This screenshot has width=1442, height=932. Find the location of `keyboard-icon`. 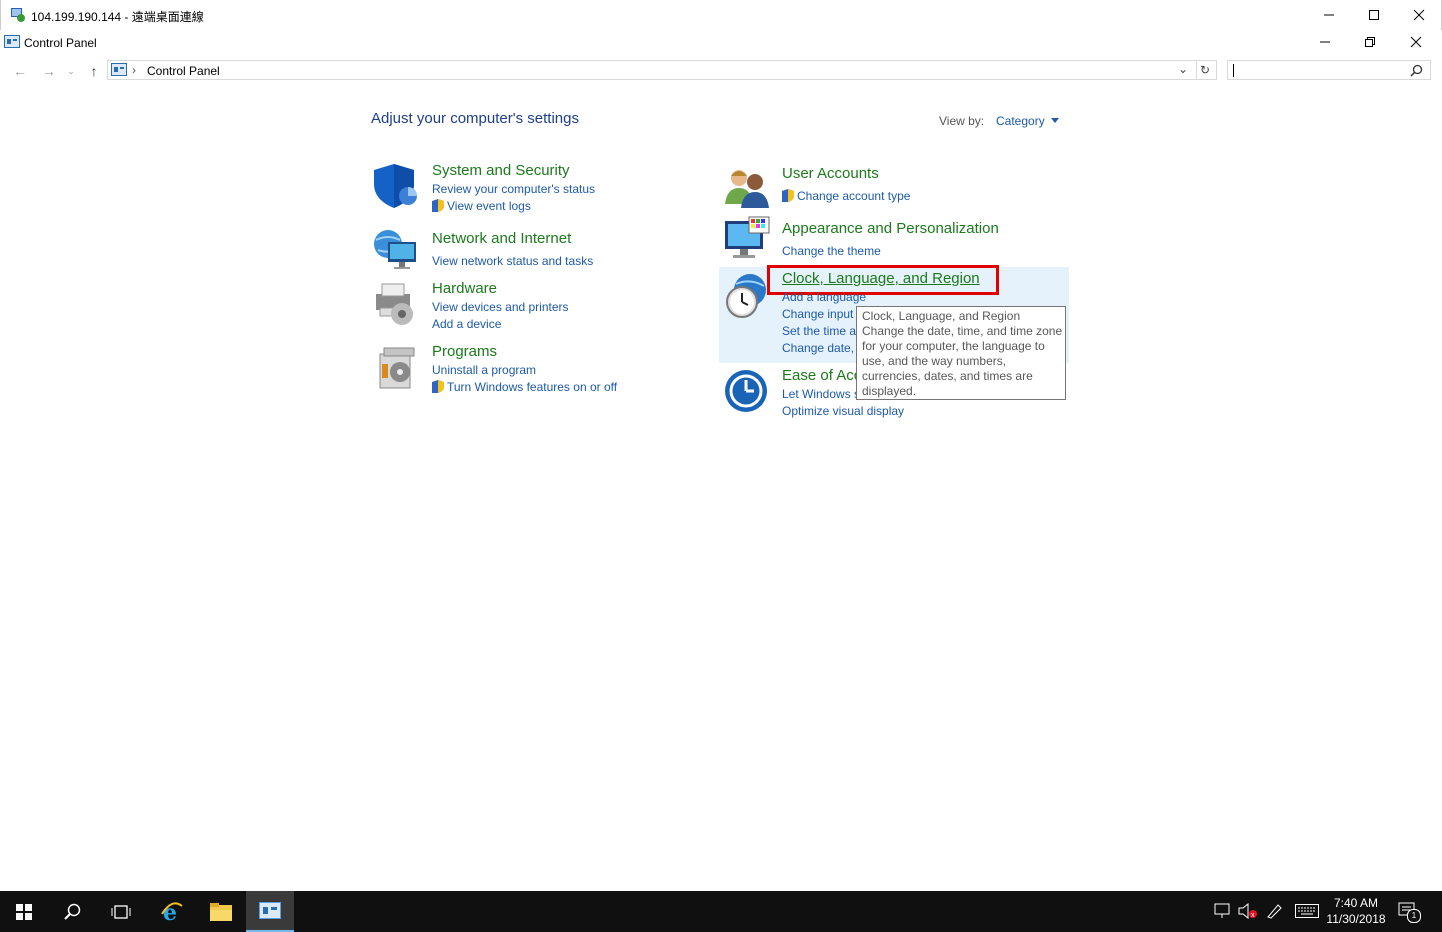

keyboard-icon is located at coordinates (1307, 911).